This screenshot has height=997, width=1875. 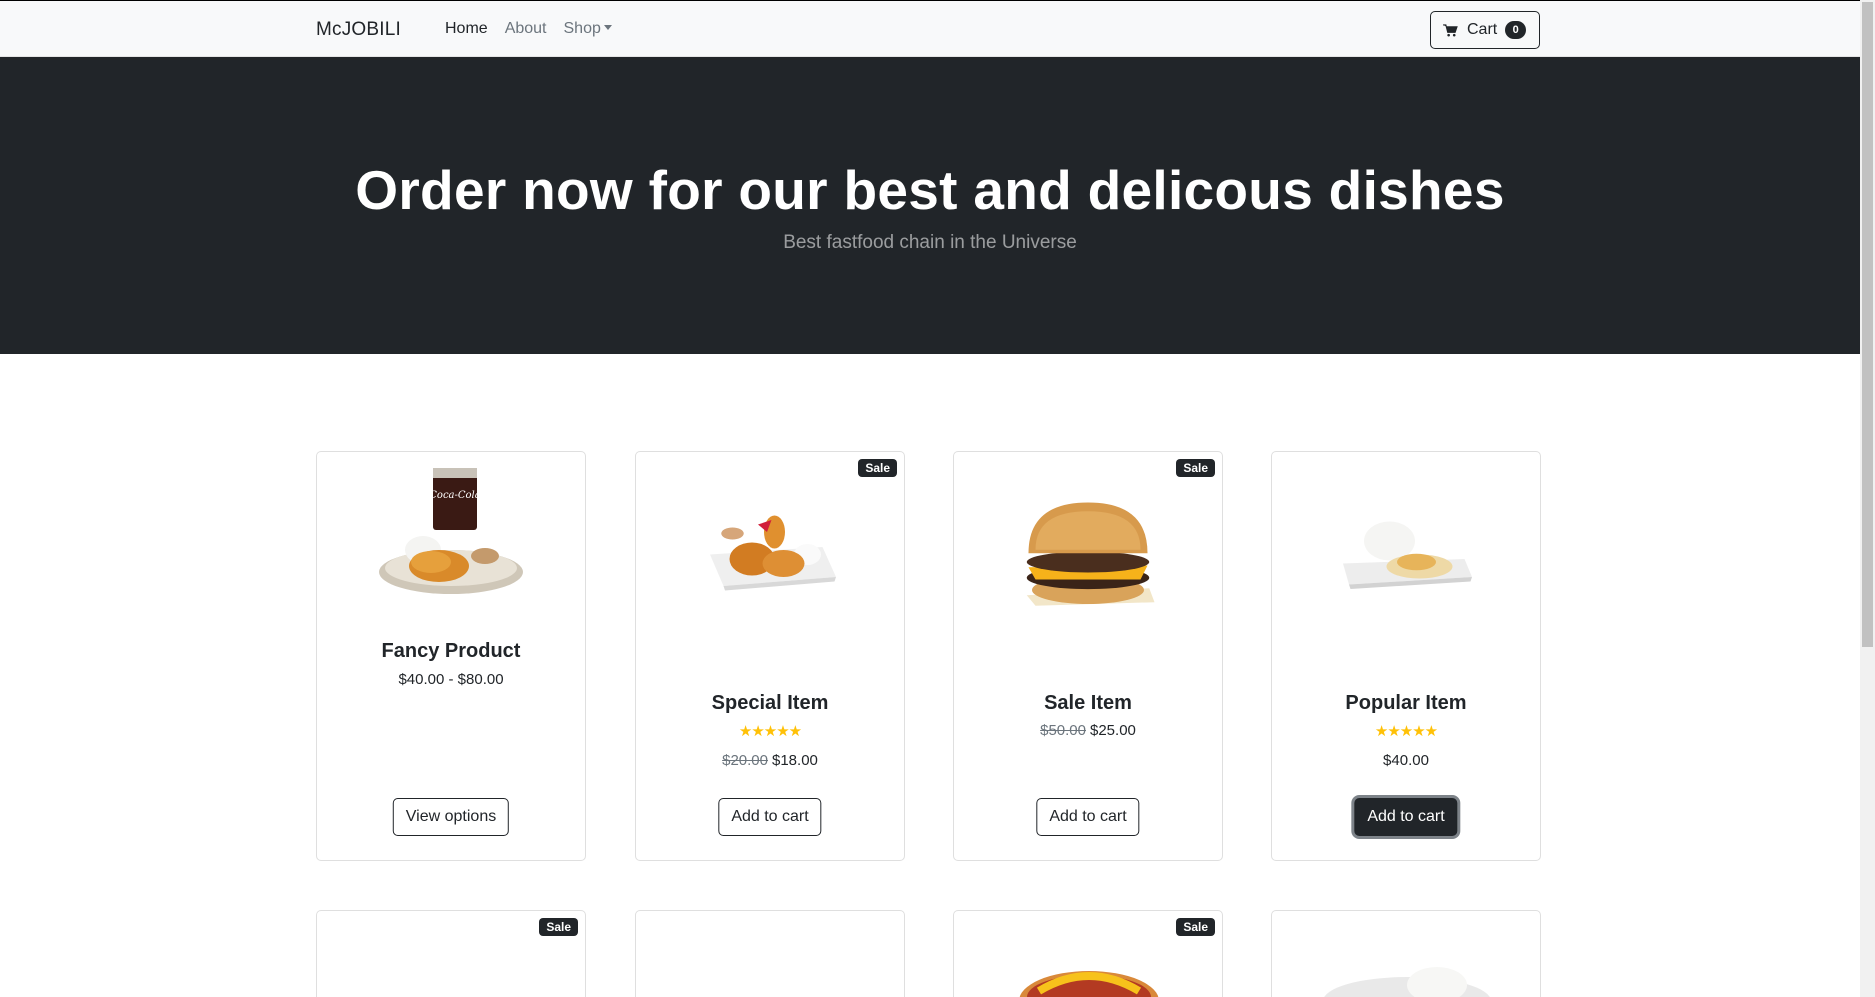 I want to click on caret-down-icon, so click(x=607, y=27).